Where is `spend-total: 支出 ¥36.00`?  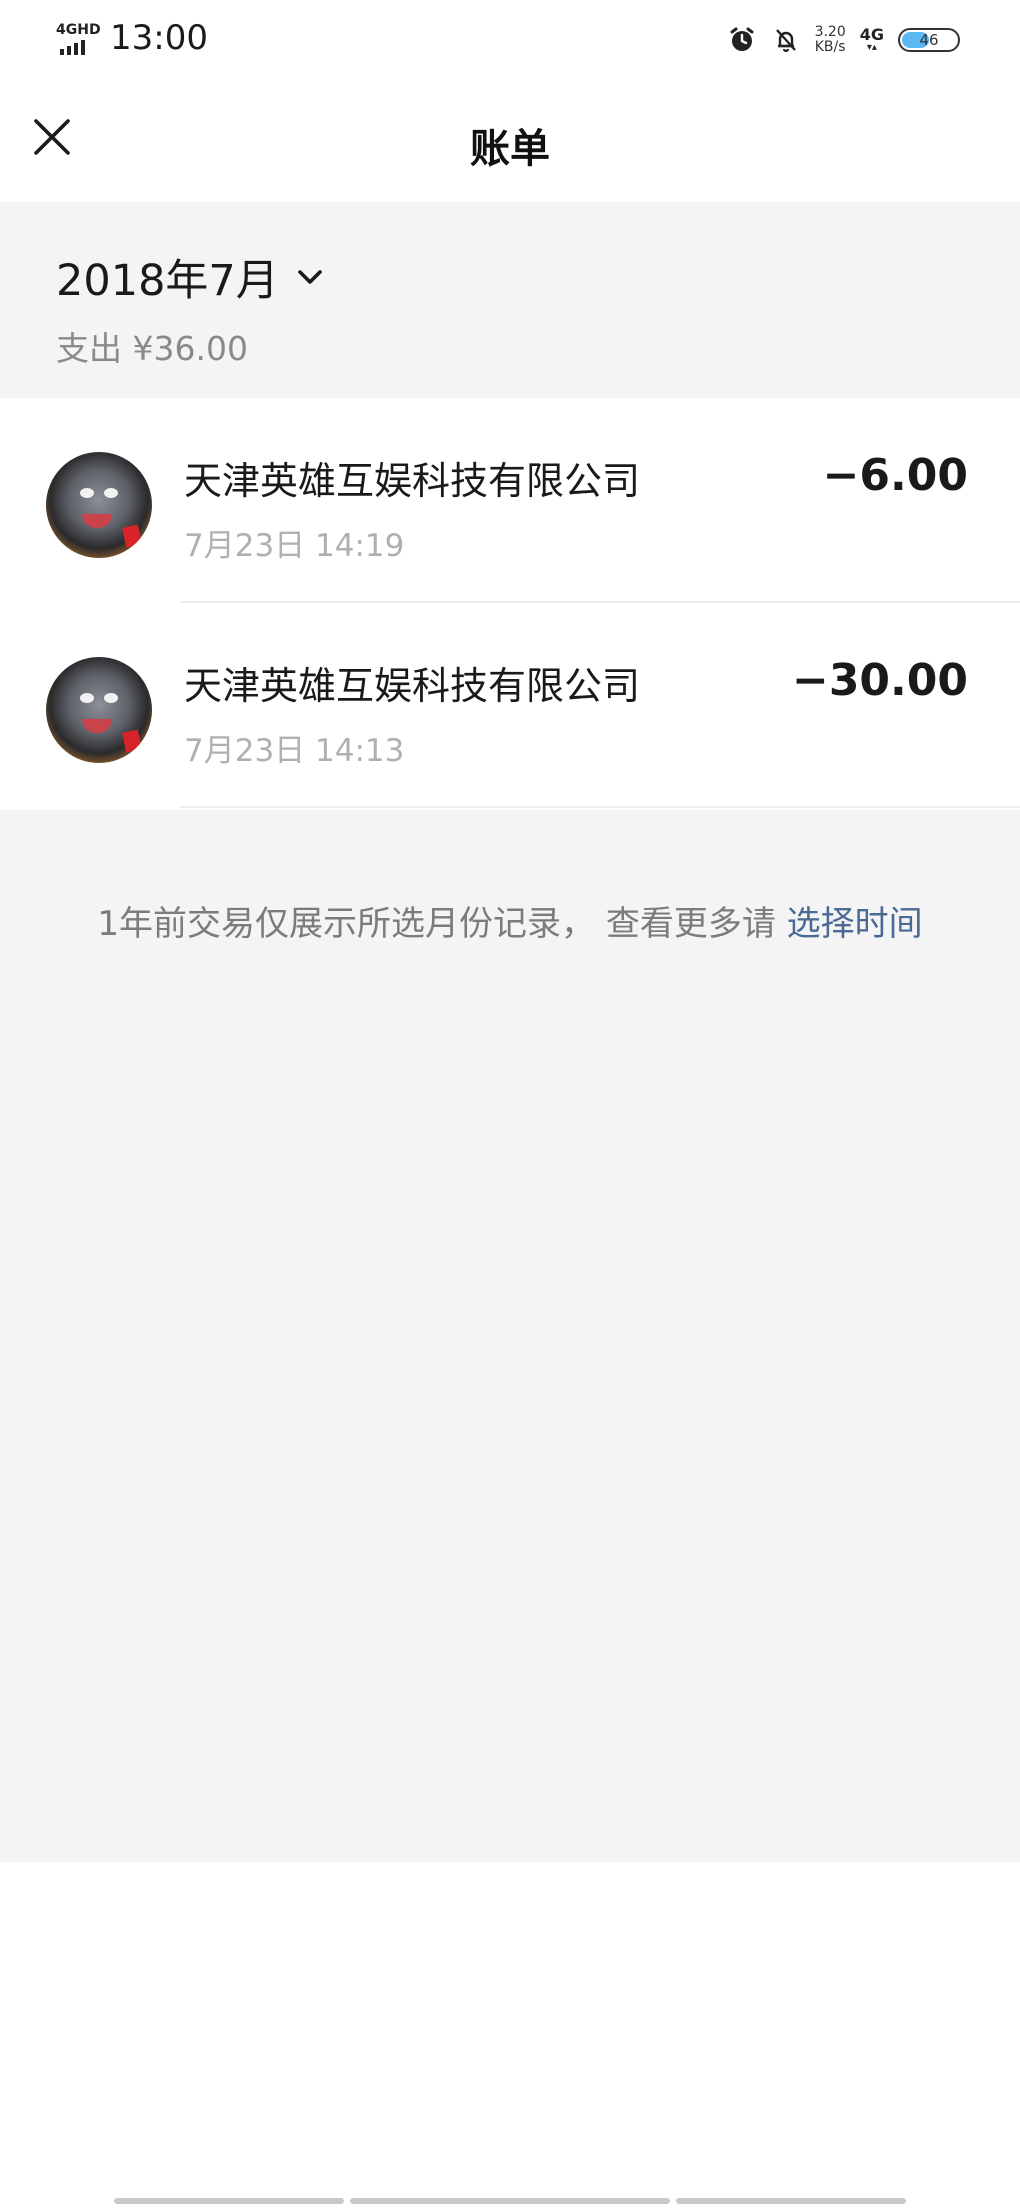 spend-total: 支出 ¥36.00 is located at coordinates (152, 348).